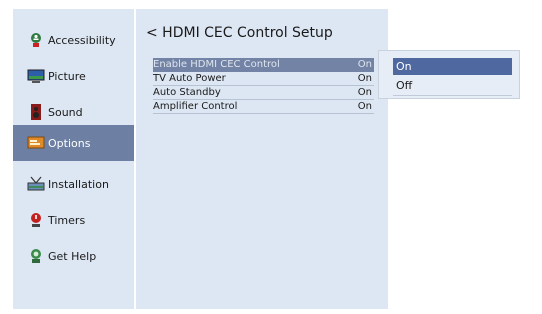  I want to click on setting-label: TV Auto Power, so click(189, 78).